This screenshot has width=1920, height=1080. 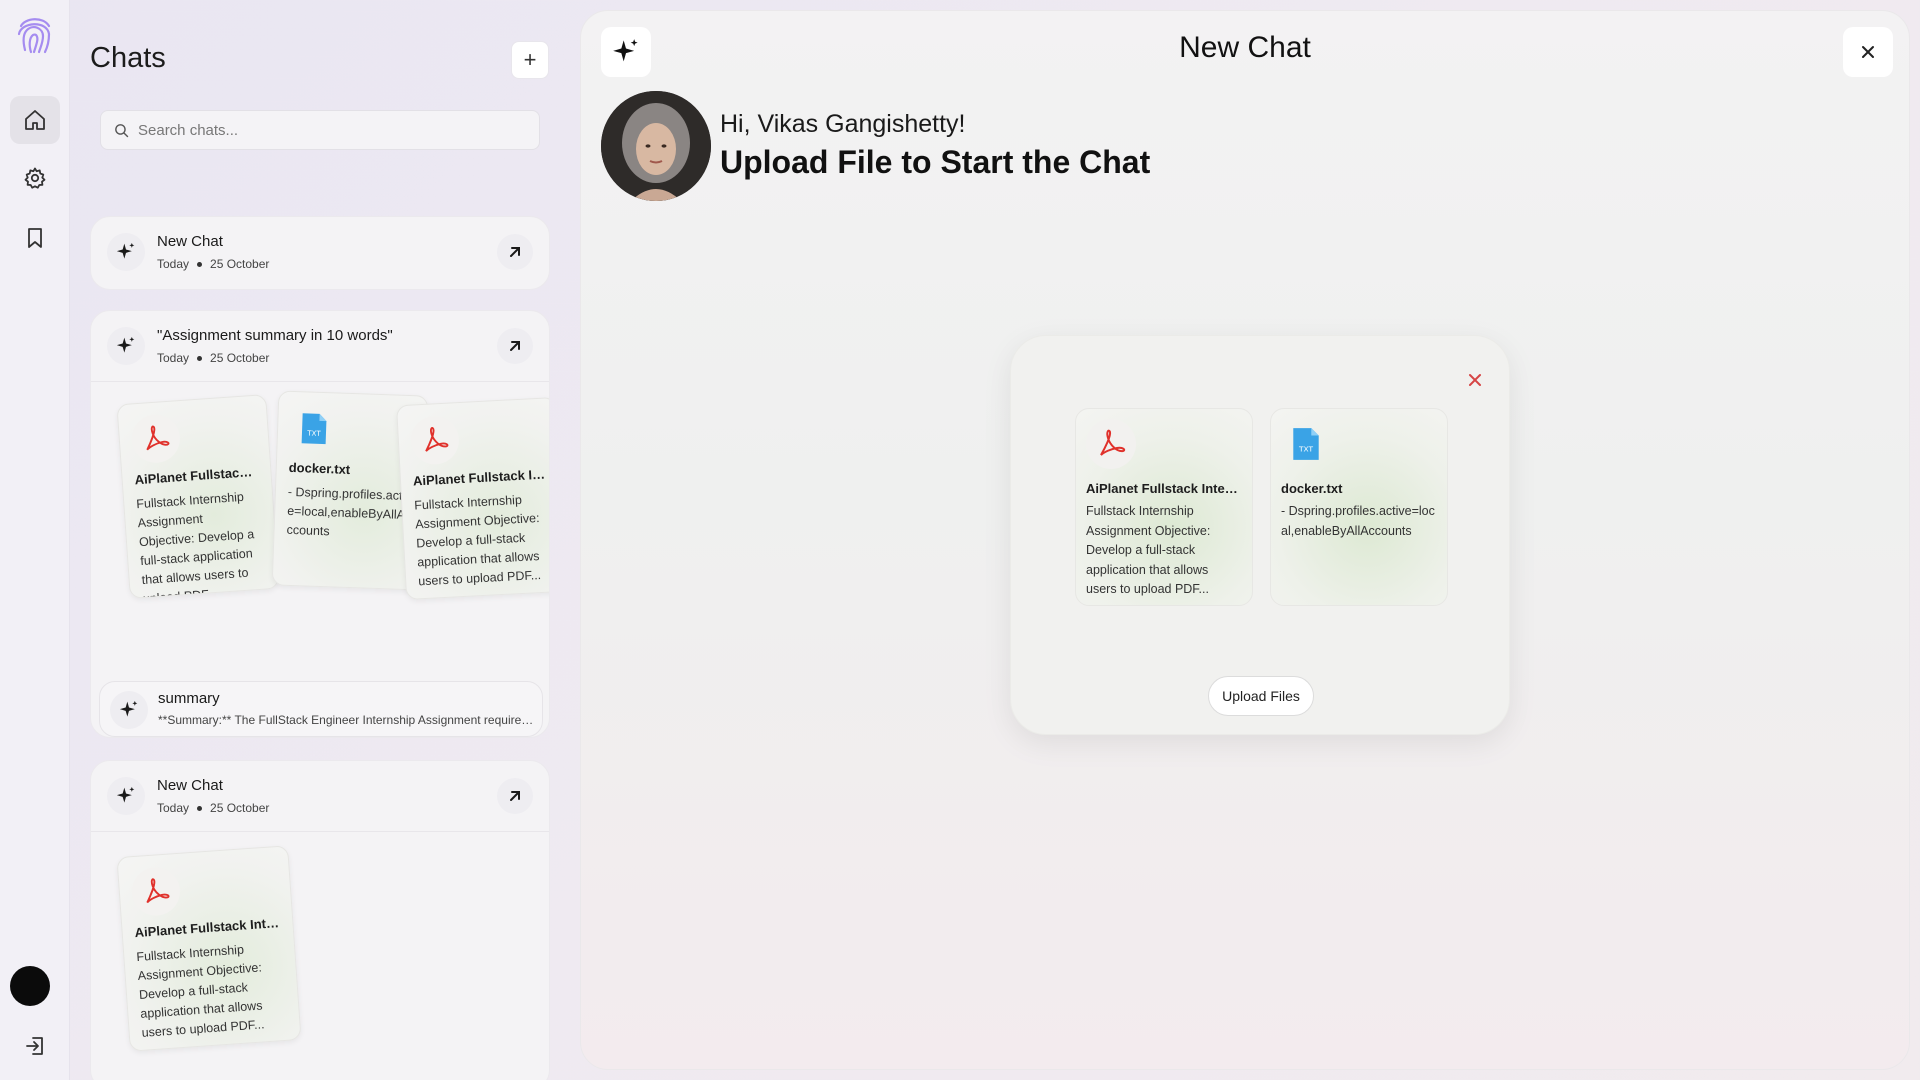 What do you see at coordinates (530, 60) in the screenshot?
I see `new-chat-button: +` at bounding box center [530, 60].